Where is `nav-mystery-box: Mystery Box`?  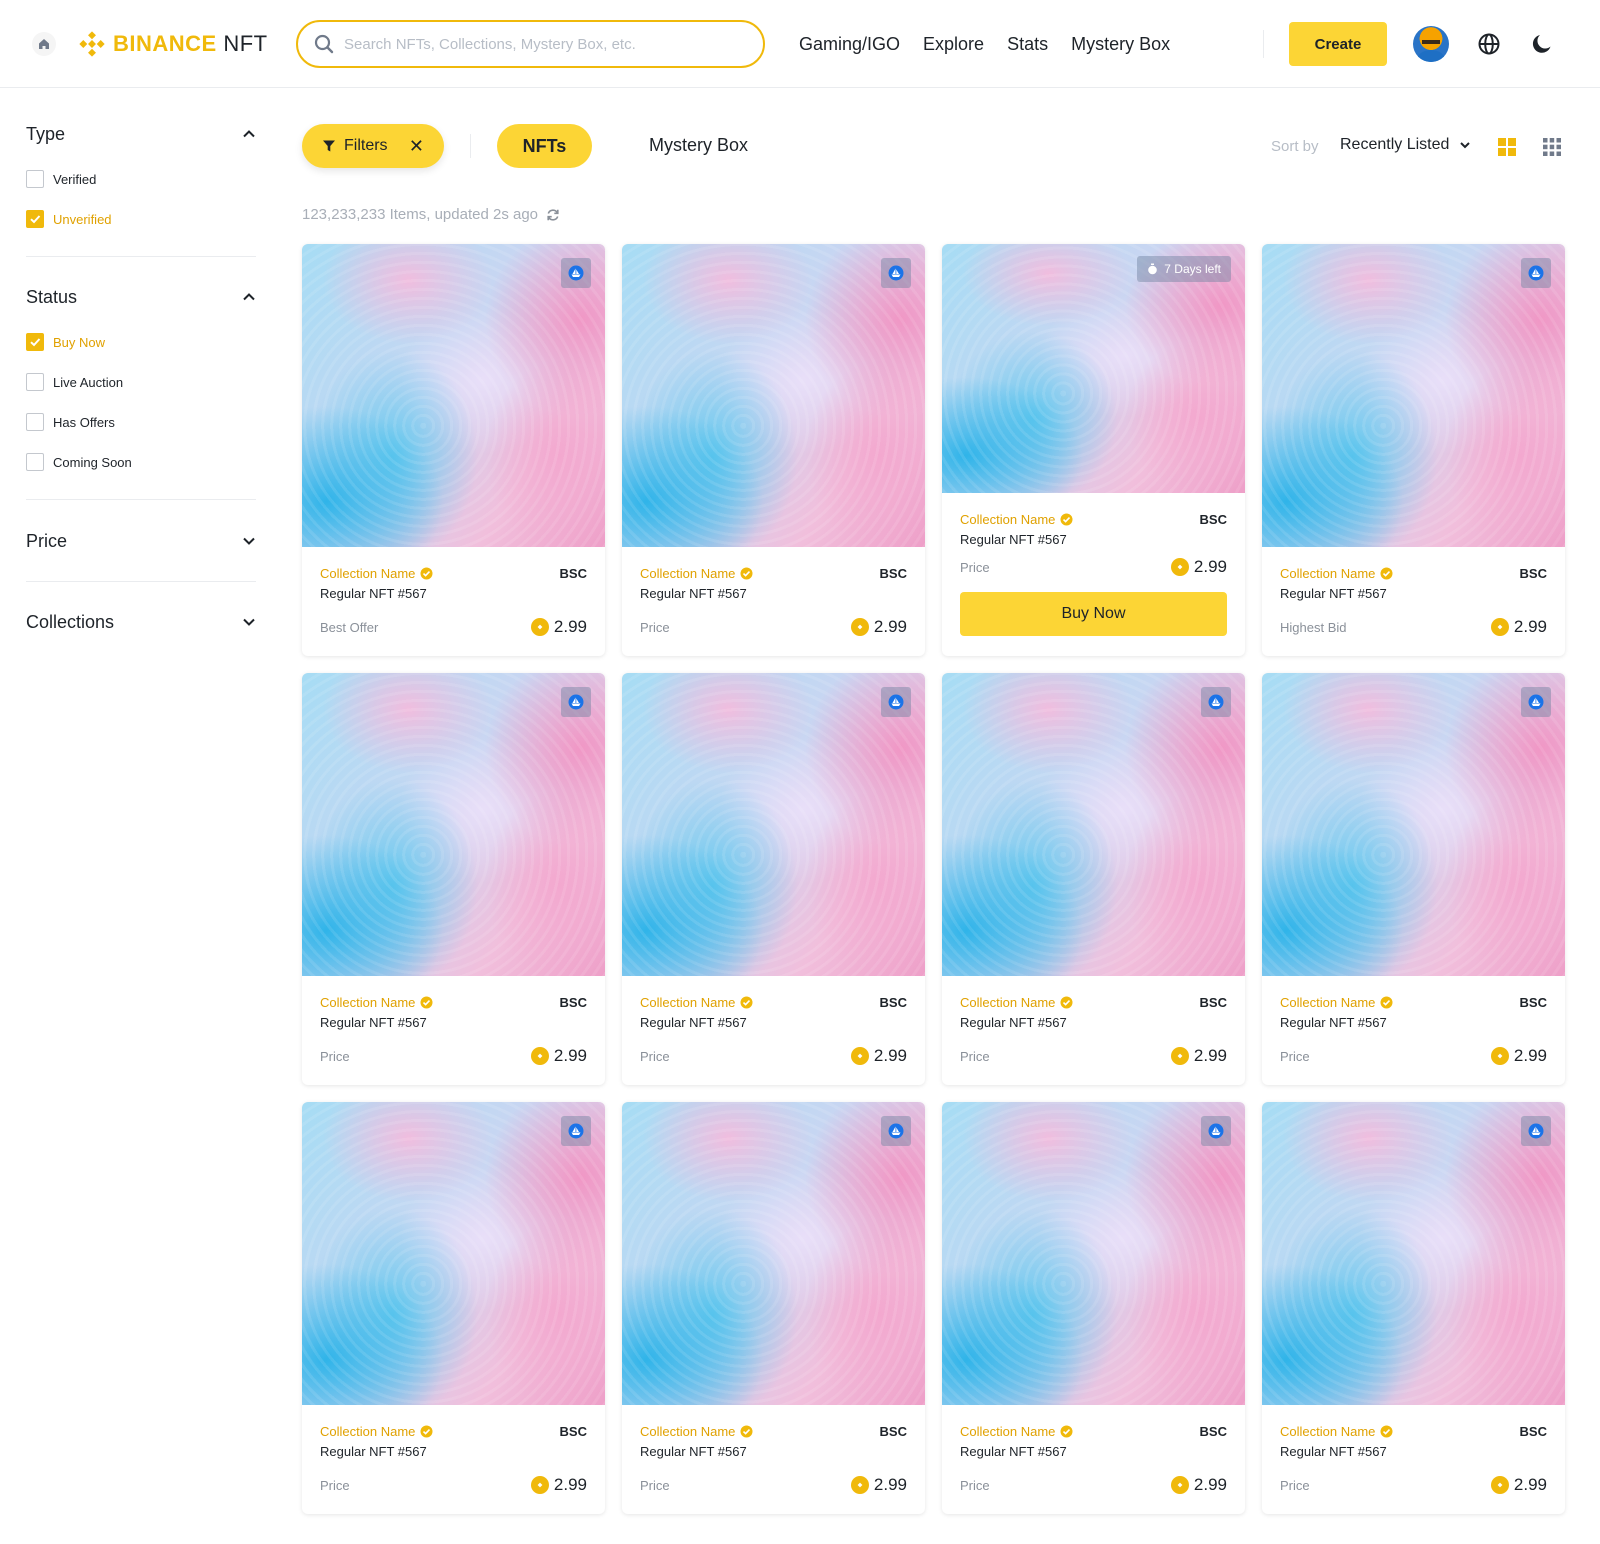
nav-mystery-box: Mystery Box is located at coordinates (1120, 44).